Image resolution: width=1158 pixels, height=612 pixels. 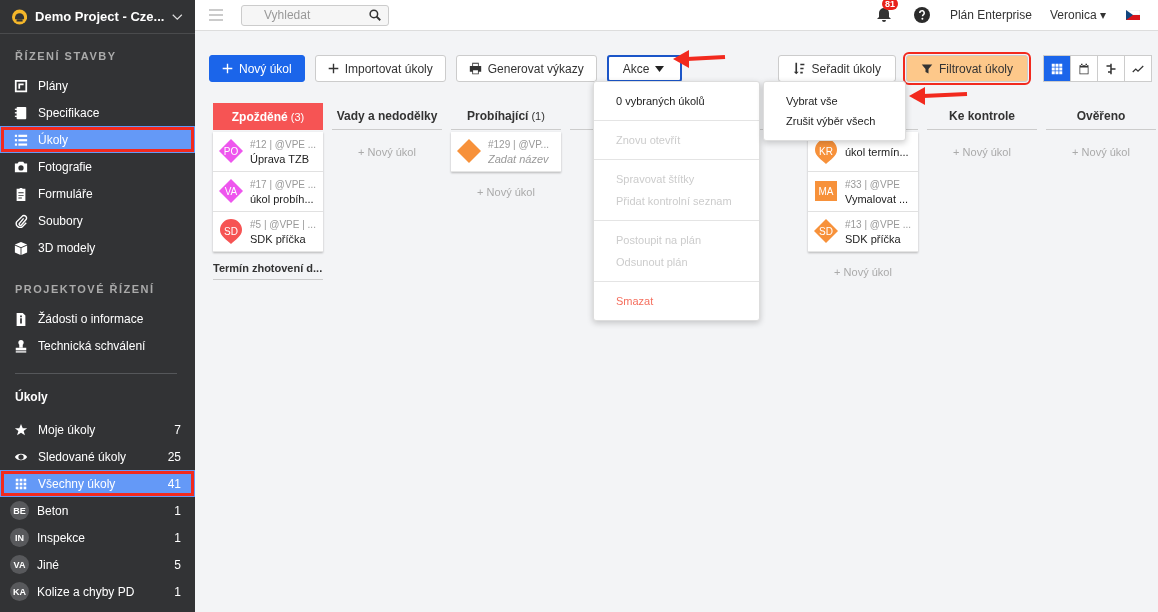 What do you see at coordinates (66, 56) in the screenshot?
I see `section-title: ŘÍZENÍ STAVBY` at bounding box center [66, 56].